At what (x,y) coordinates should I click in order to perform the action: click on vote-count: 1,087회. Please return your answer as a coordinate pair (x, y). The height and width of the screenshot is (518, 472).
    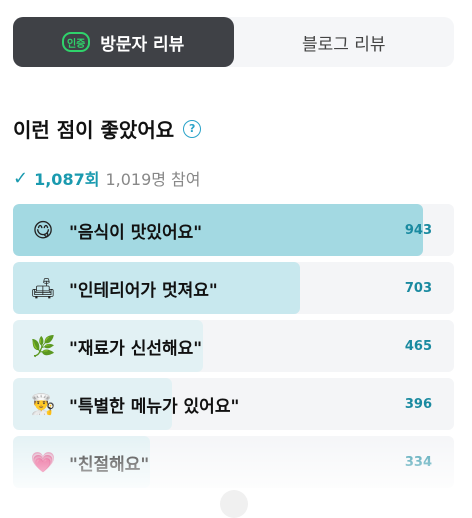
    Looking at the image, I should click on (67, 179).